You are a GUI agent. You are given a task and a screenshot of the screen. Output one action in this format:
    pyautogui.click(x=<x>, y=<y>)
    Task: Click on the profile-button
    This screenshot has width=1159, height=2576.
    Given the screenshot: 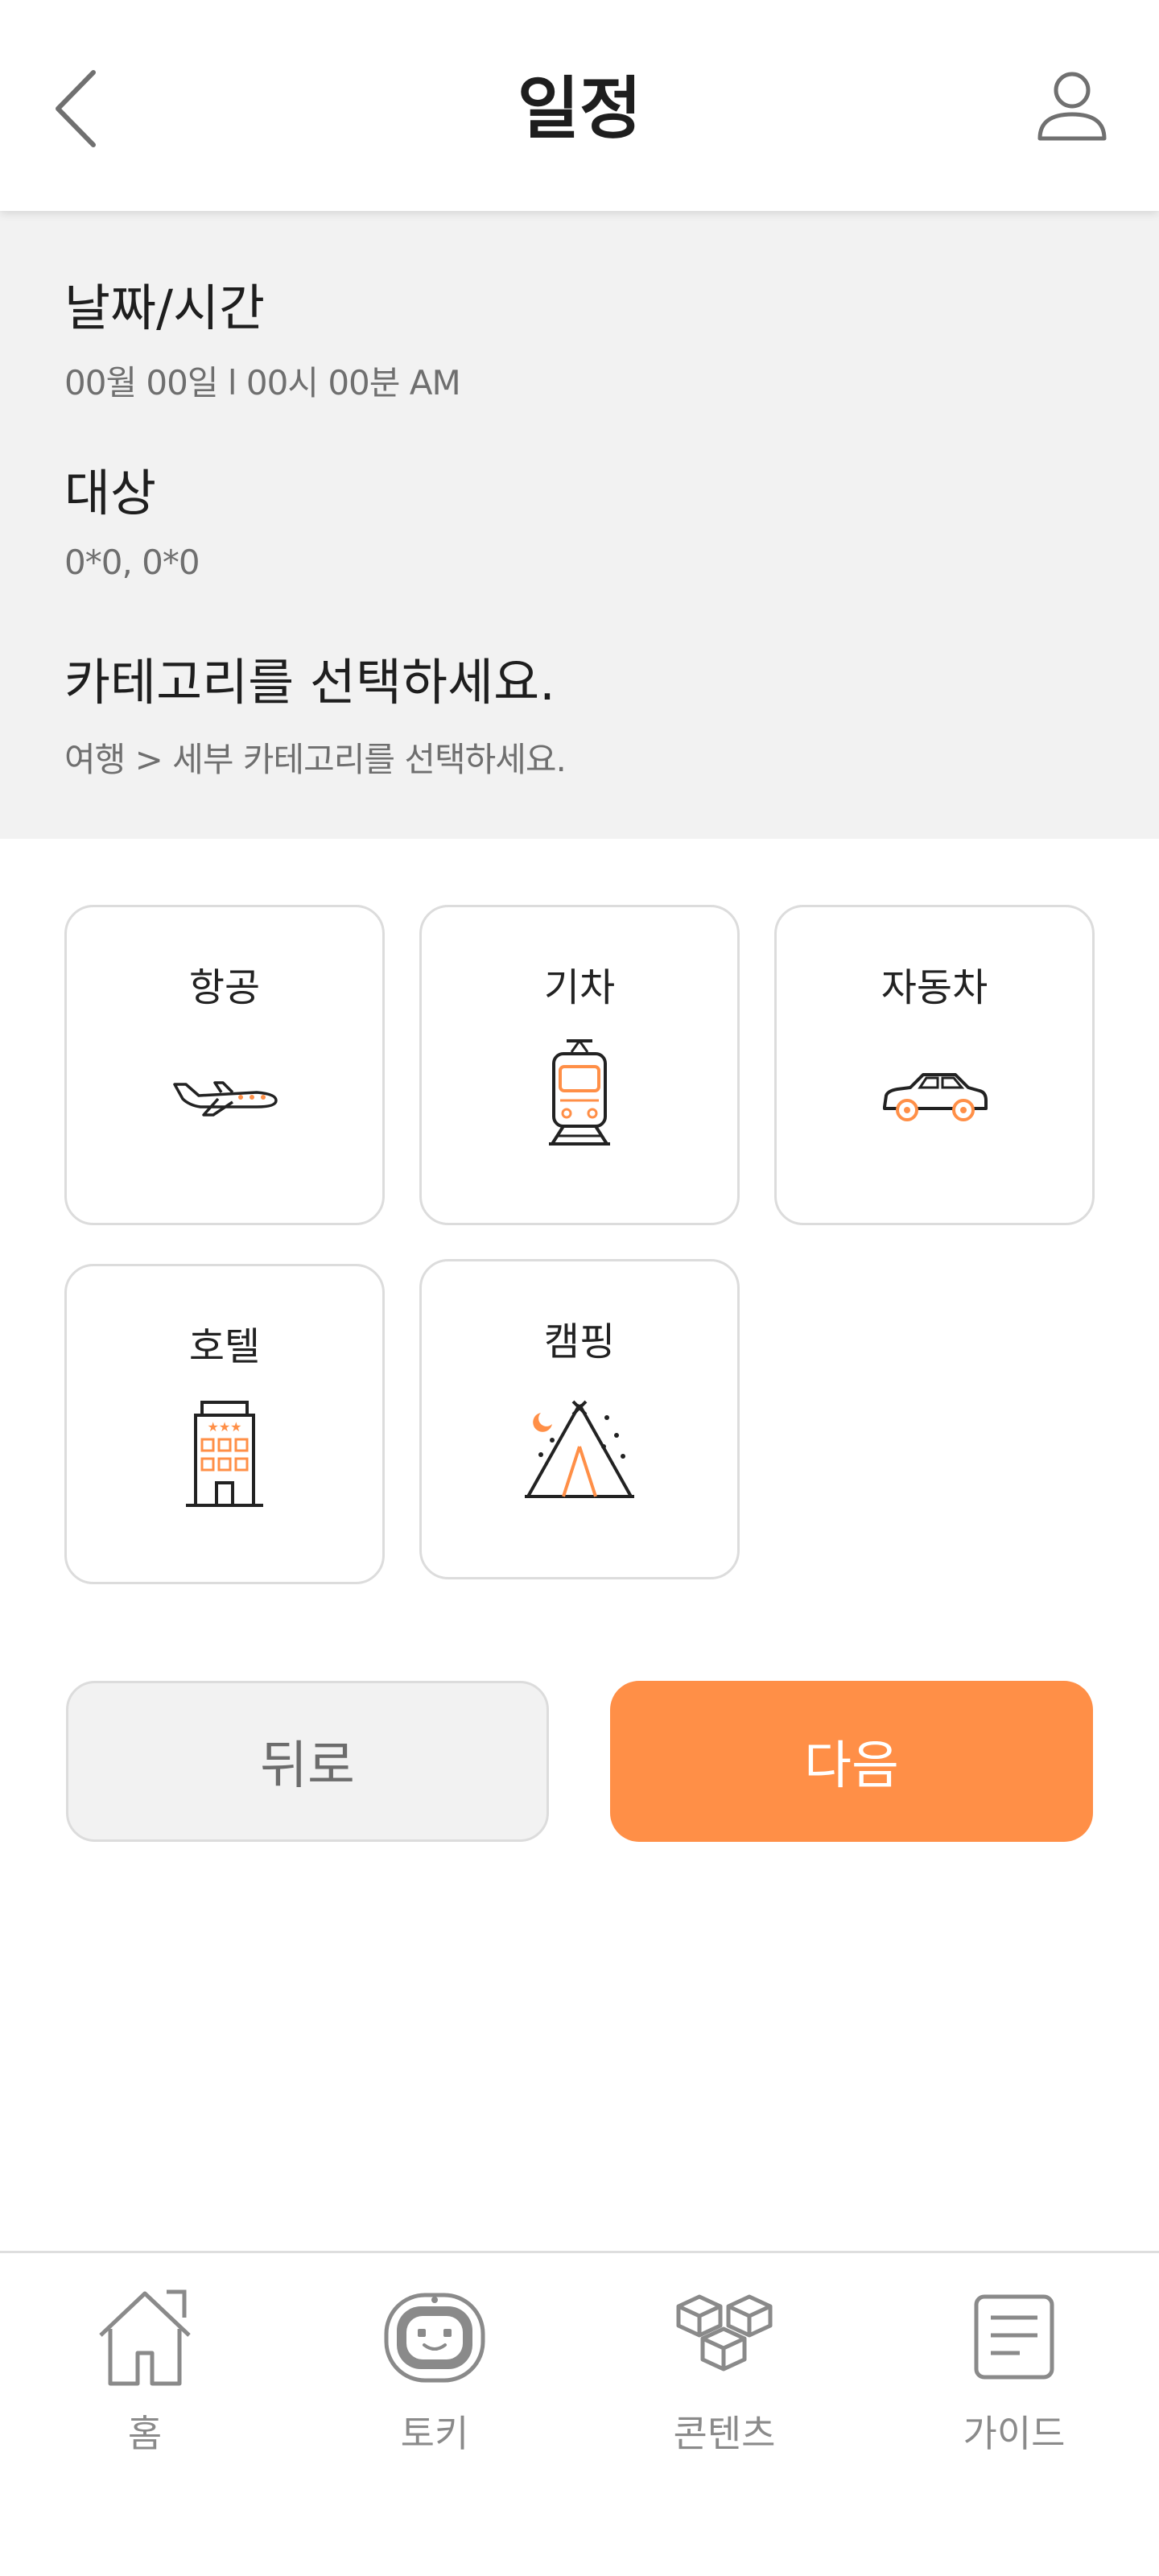 What is the action you would take?
    pyautogui.click(x=1072, y=104)
    